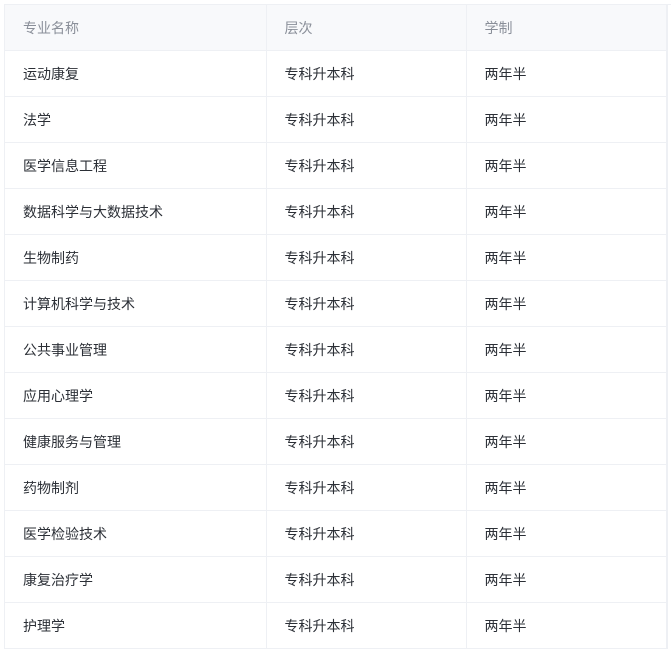 The width and height of the screenshot is (671, 649). What do you see at coordinates (136, 73) in the screenshot?
I see `cell-major-name: 运动康复` at bounding box center [136, 73].